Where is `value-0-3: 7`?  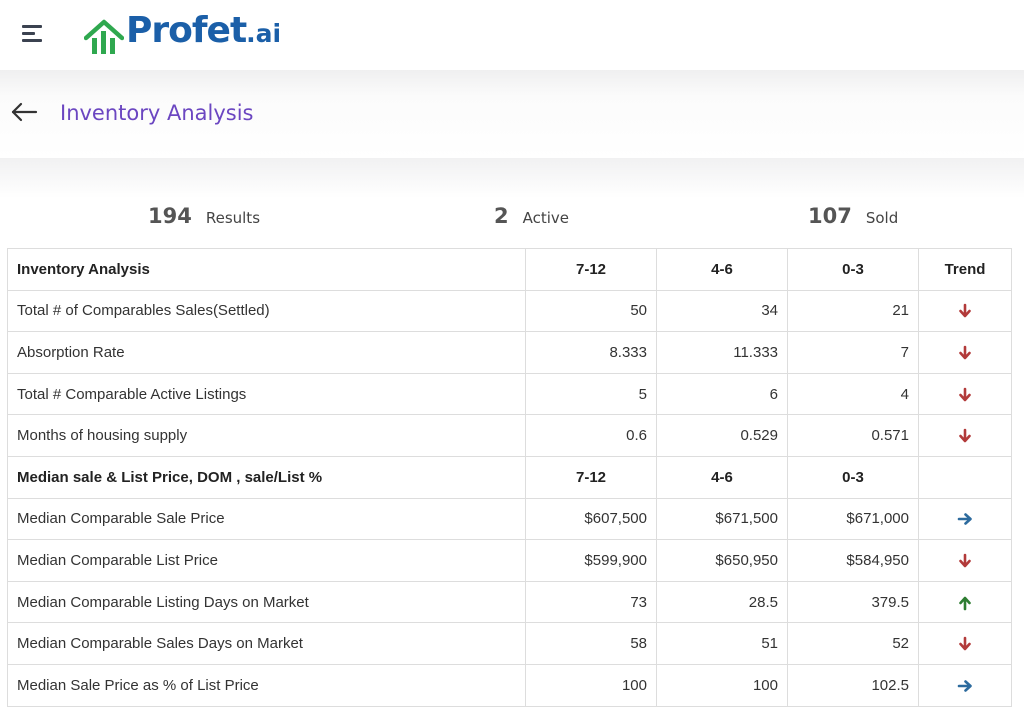
value-0-3: 7 is located at coordinates (853, 352).